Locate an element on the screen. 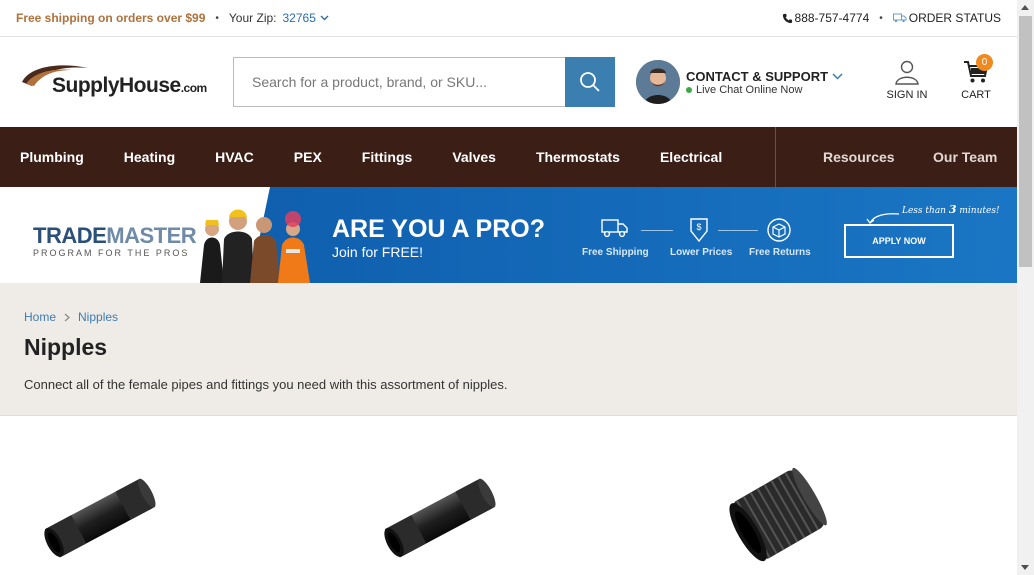 Image resolution: width=1034 pixels, height=575 pixels. contact-support: CONTACT & SUPPORT Live Chat Online Now is located at coordinates (739, 82).